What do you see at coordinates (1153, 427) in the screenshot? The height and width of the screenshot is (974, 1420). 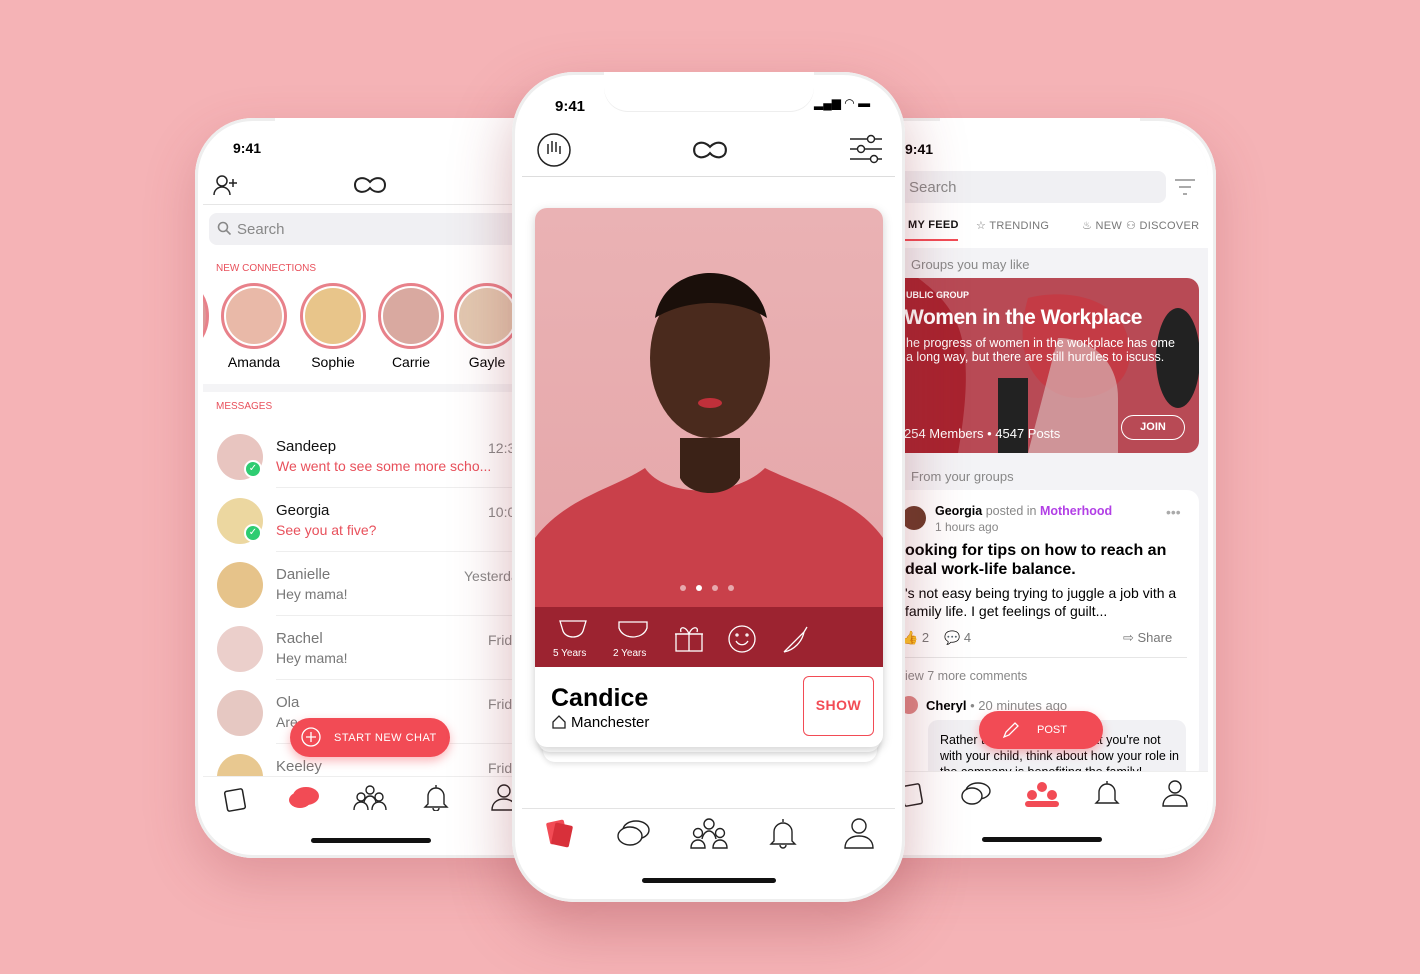 I see `join-button: JOIN` at bounding box center [1153, 427].